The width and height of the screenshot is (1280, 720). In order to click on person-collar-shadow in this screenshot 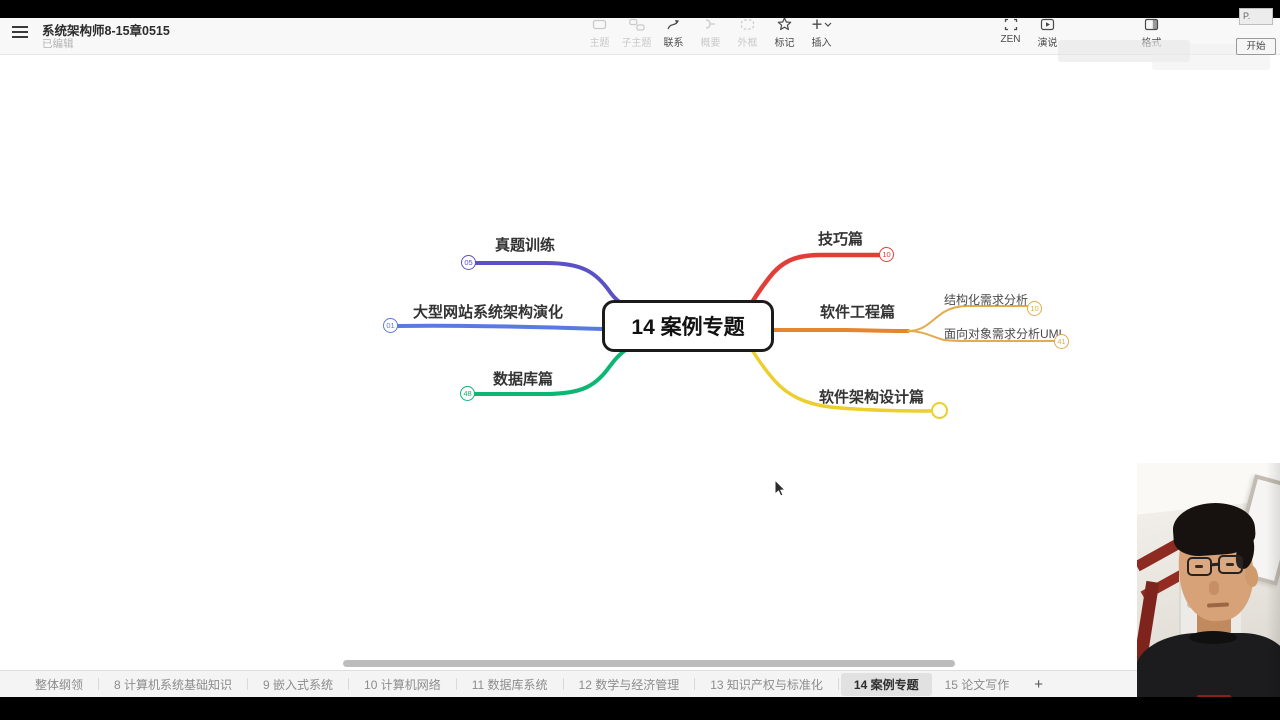, I will do `click(1213, 637)`.